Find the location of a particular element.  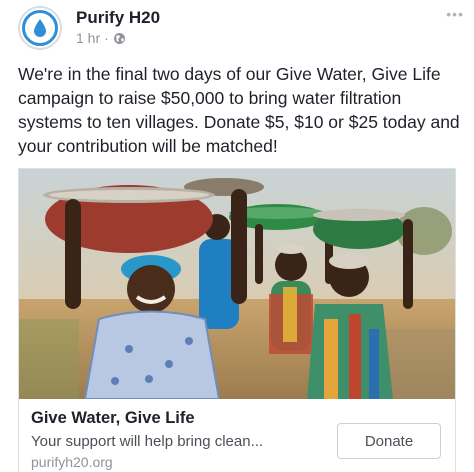

post-header: Purify H20 1 hr · ••• is located at coordinates (243, 28).